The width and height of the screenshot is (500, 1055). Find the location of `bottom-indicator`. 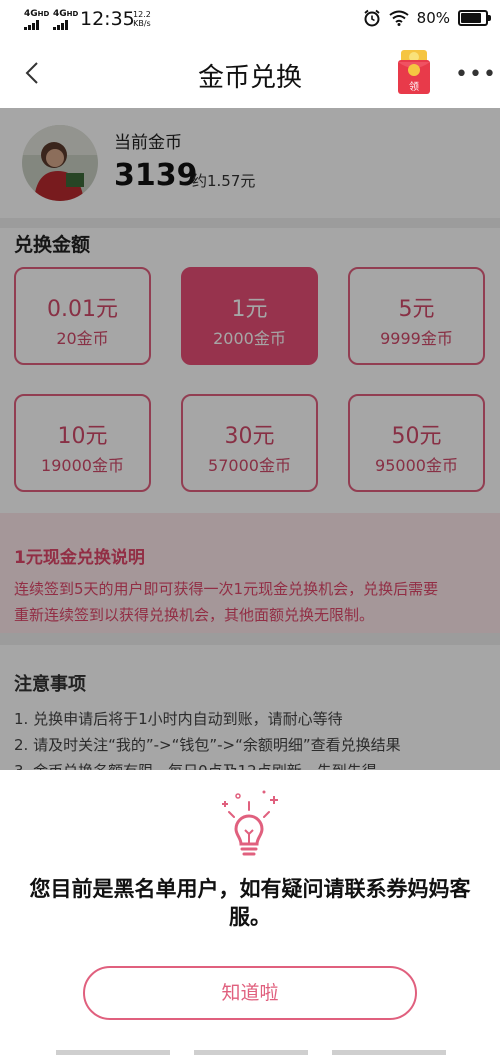

bottom-indicator is located at coordinates (250, 1052).